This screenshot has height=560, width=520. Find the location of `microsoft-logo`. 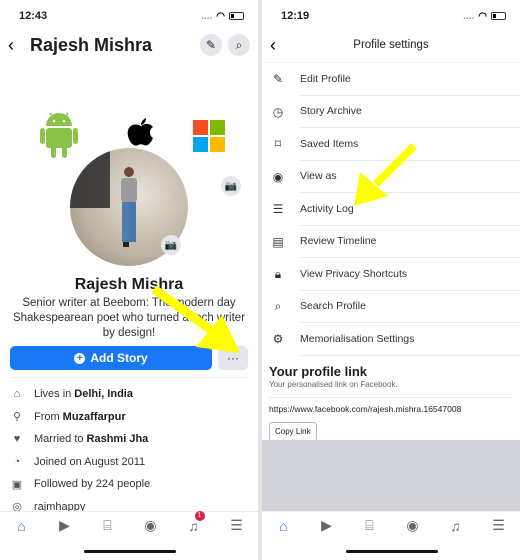

microsoft-logo is located at coordinates (209, 136).